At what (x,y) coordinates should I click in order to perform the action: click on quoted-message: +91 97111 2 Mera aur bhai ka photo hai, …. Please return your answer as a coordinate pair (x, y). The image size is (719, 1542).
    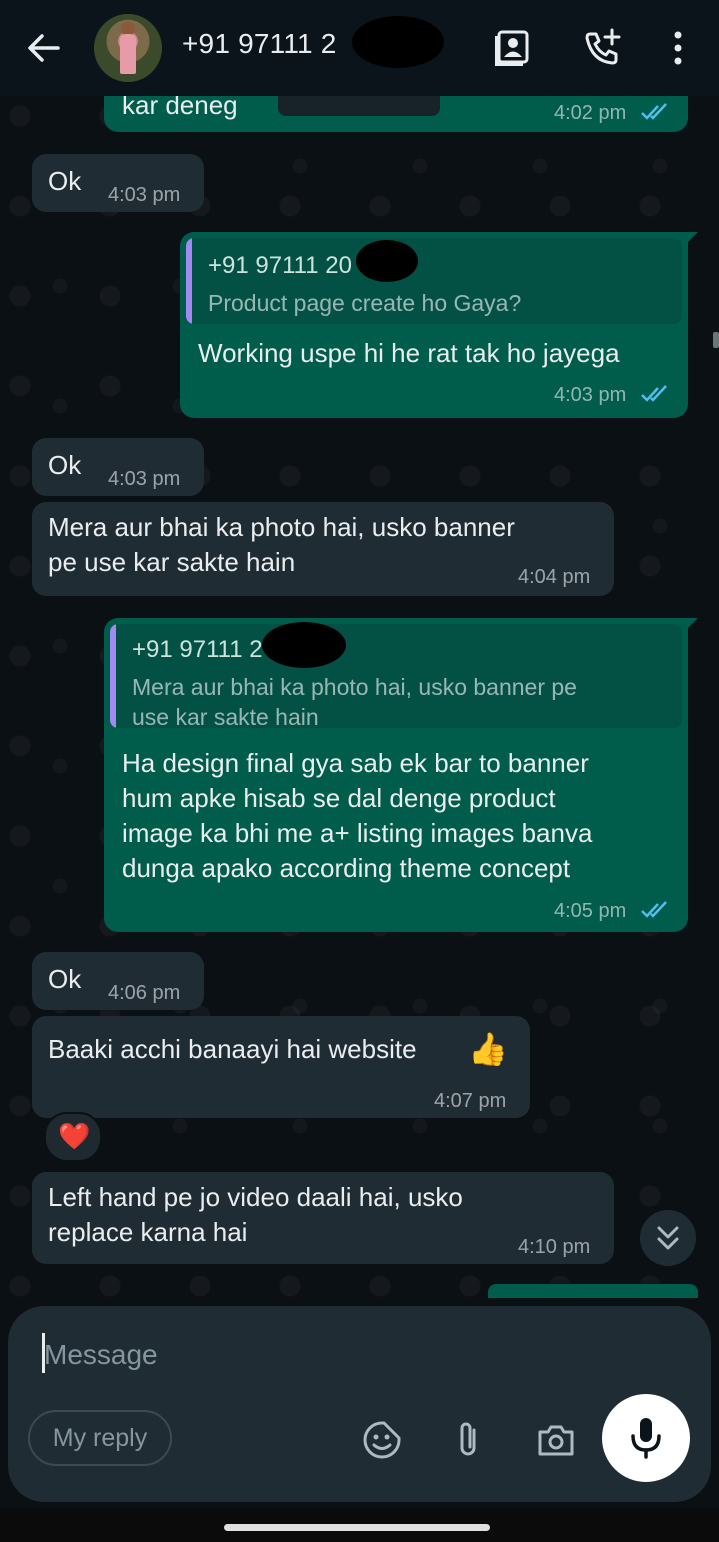
    Looking at the image, I should click on (396, 676).